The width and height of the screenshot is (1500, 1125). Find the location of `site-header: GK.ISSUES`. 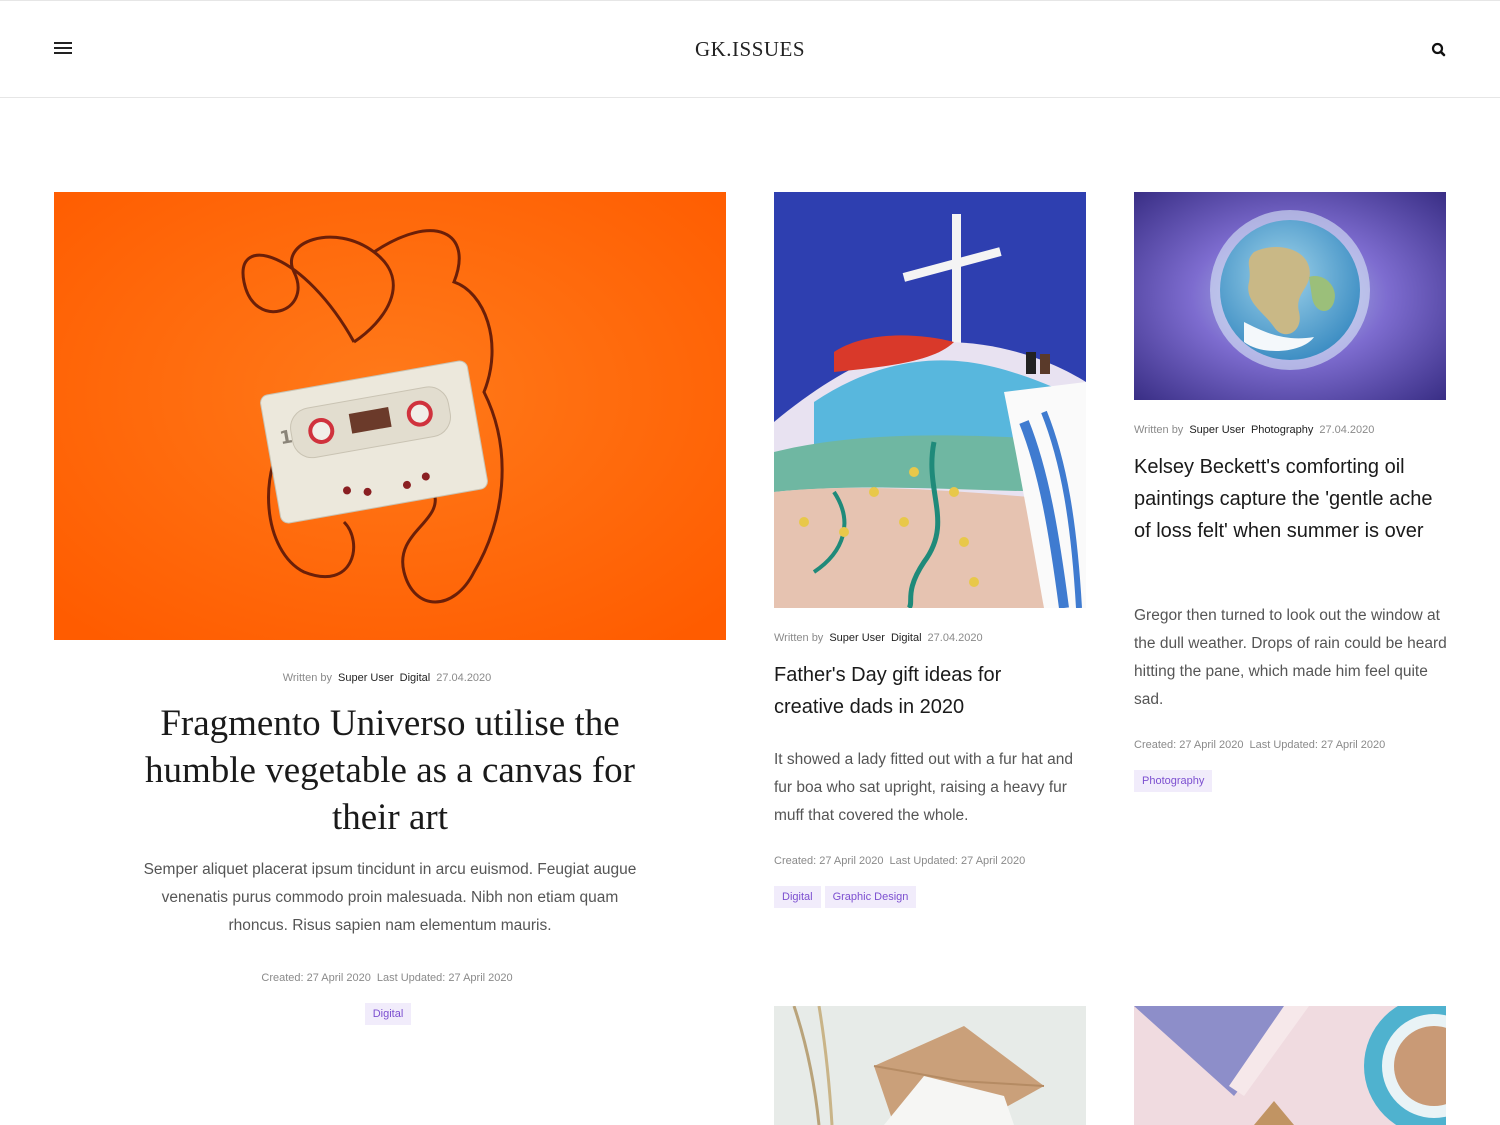

site-header: GK.ISSUES is located at coordinates (750, 49).